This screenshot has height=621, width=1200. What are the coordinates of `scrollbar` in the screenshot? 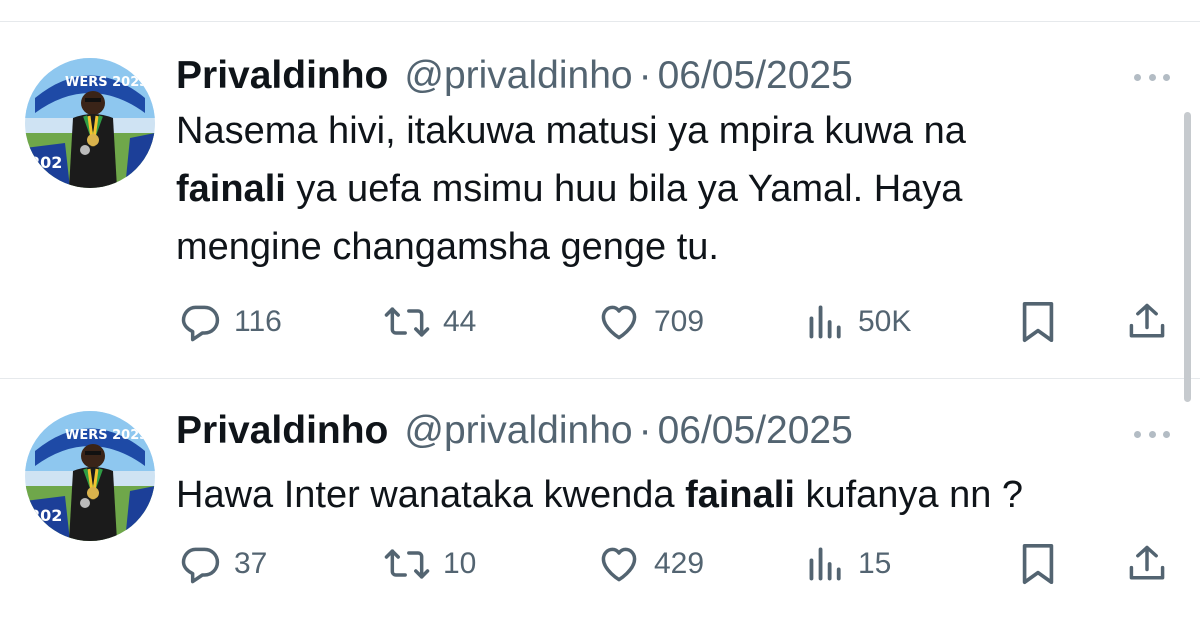 It's located at (1187, 257).